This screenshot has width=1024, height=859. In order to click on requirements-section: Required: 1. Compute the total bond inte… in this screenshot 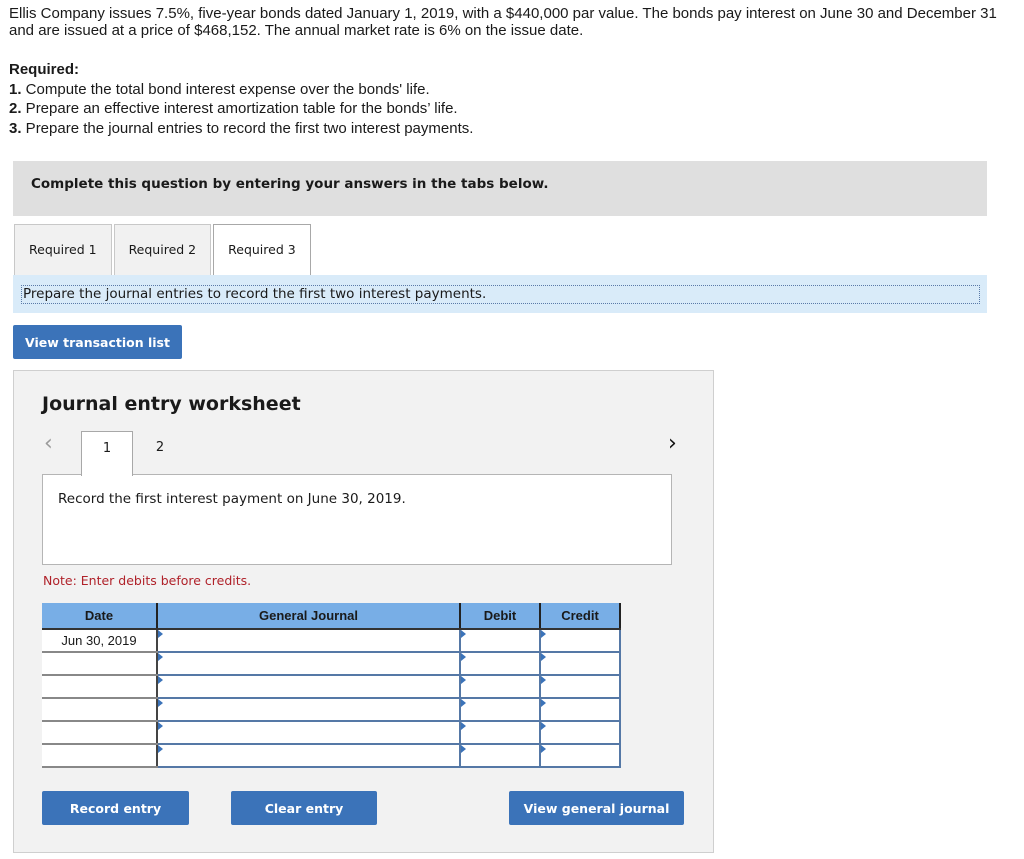, I will do `click(241, 99)`.